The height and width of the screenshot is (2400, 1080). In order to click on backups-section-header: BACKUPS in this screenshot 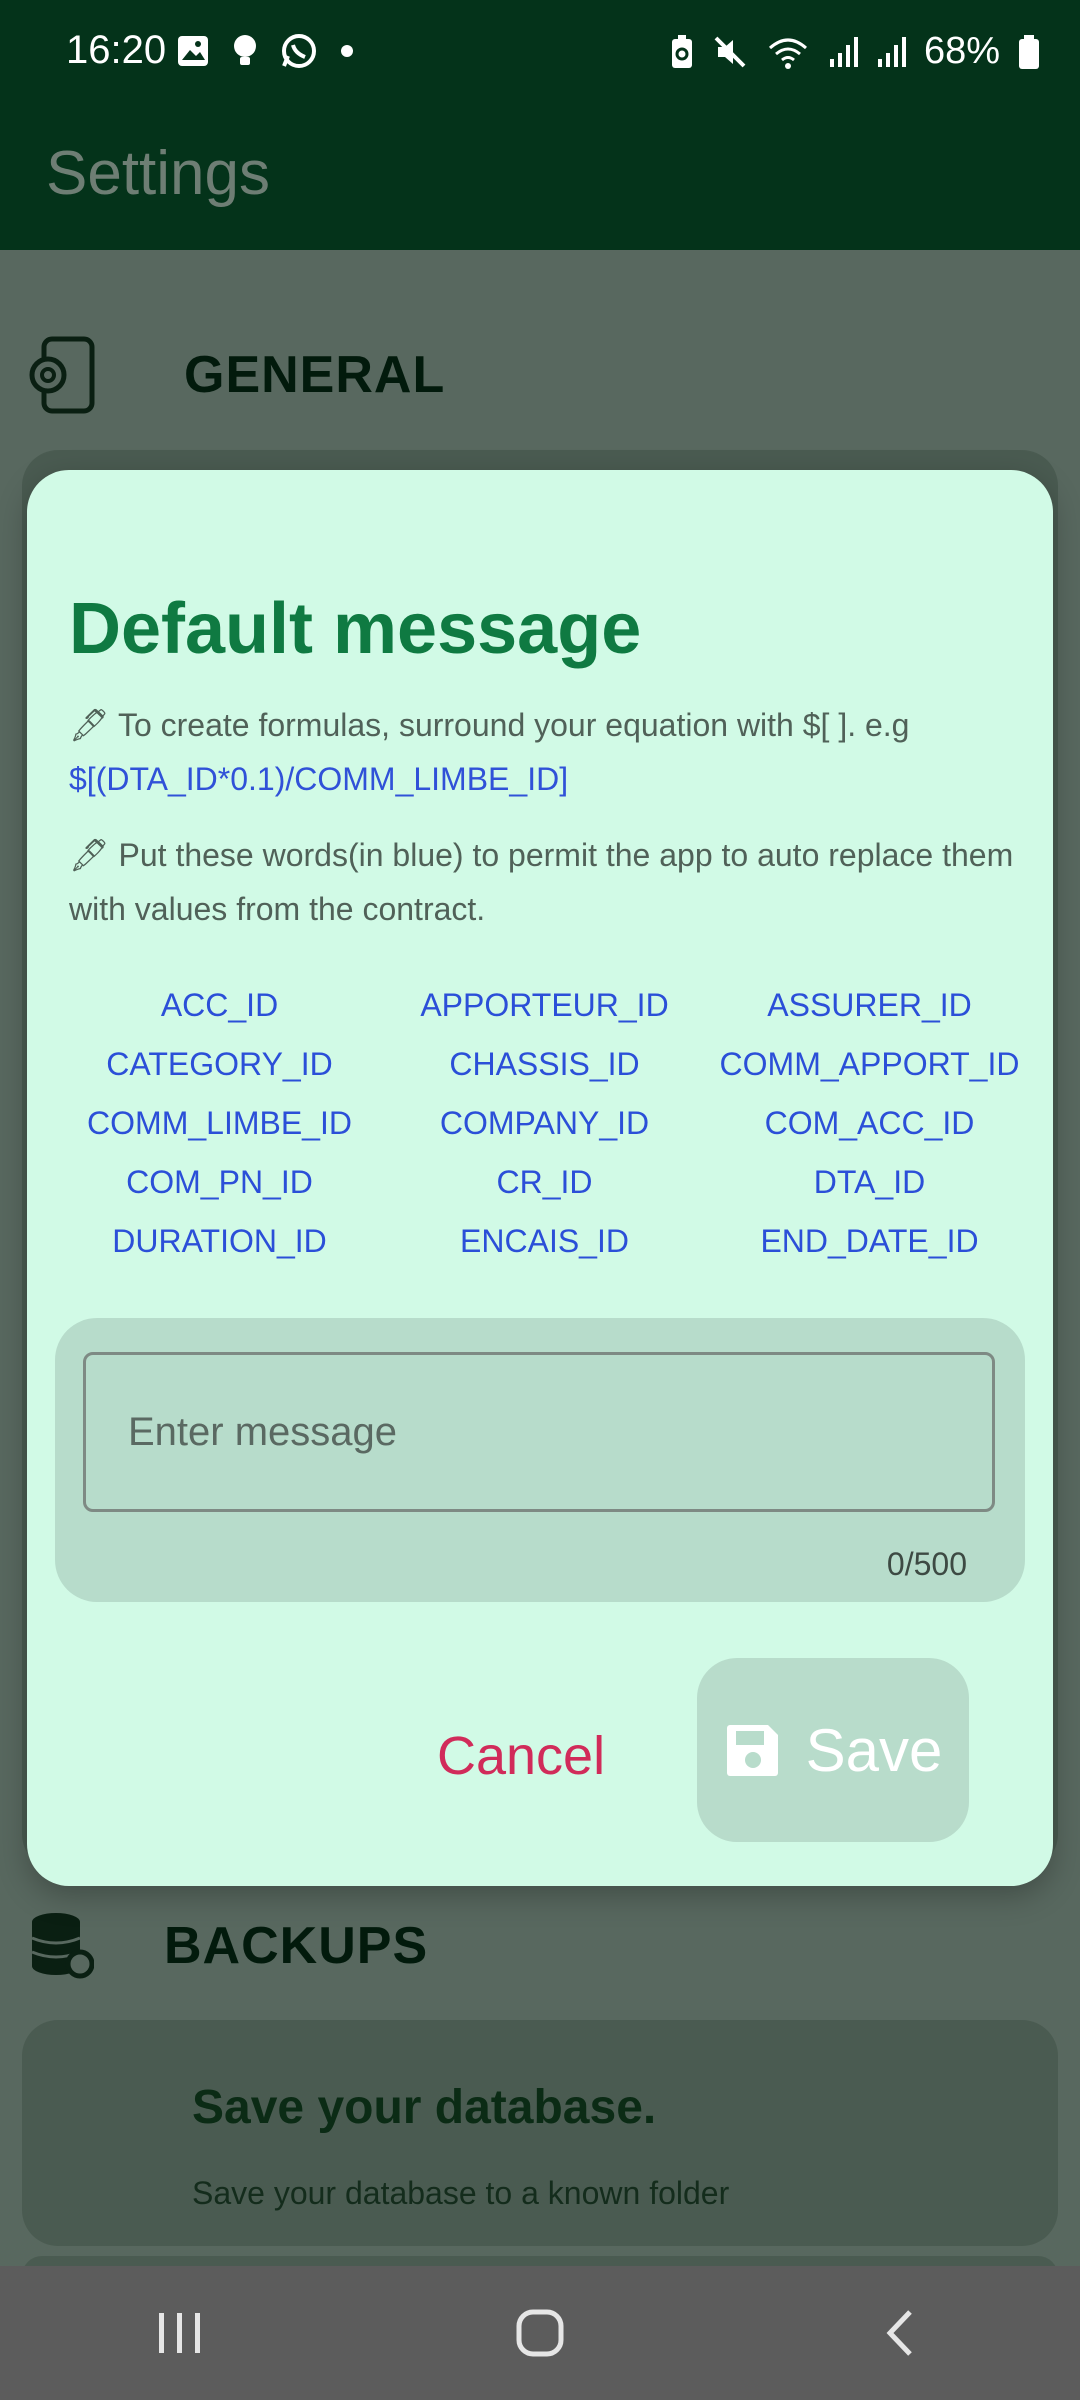, I will do `click(228, 1946)`.